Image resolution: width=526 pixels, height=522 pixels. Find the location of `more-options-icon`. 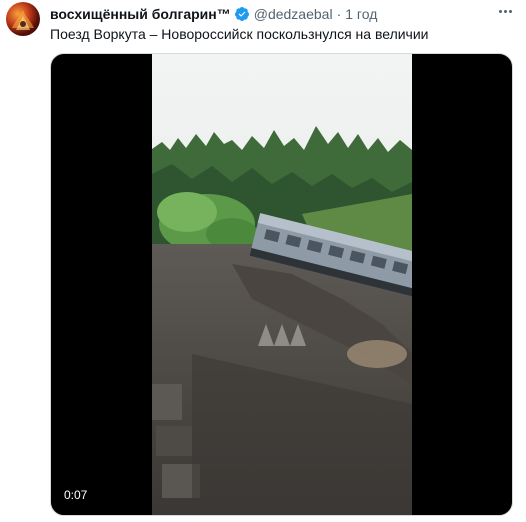

more-options-icon is located at coordinates (505, 11).